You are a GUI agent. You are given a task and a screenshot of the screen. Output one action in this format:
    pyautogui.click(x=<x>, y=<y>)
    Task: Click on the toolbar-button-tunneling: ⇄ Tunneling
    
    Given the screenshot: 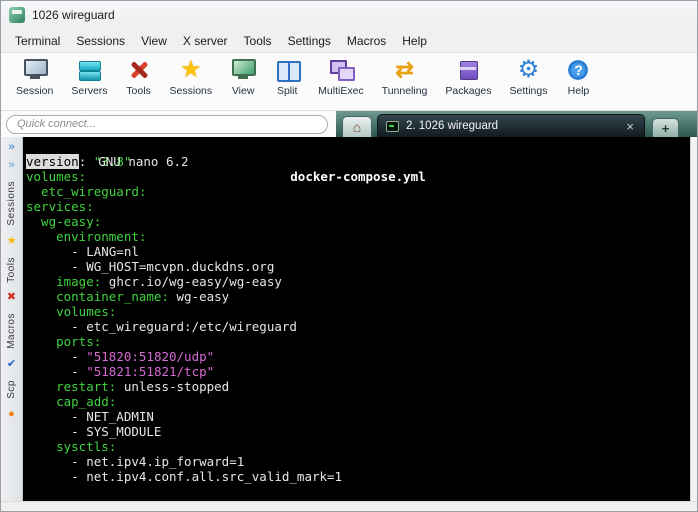 What is the action you would take?
    pyautogui.click(x=405, y=77)
    